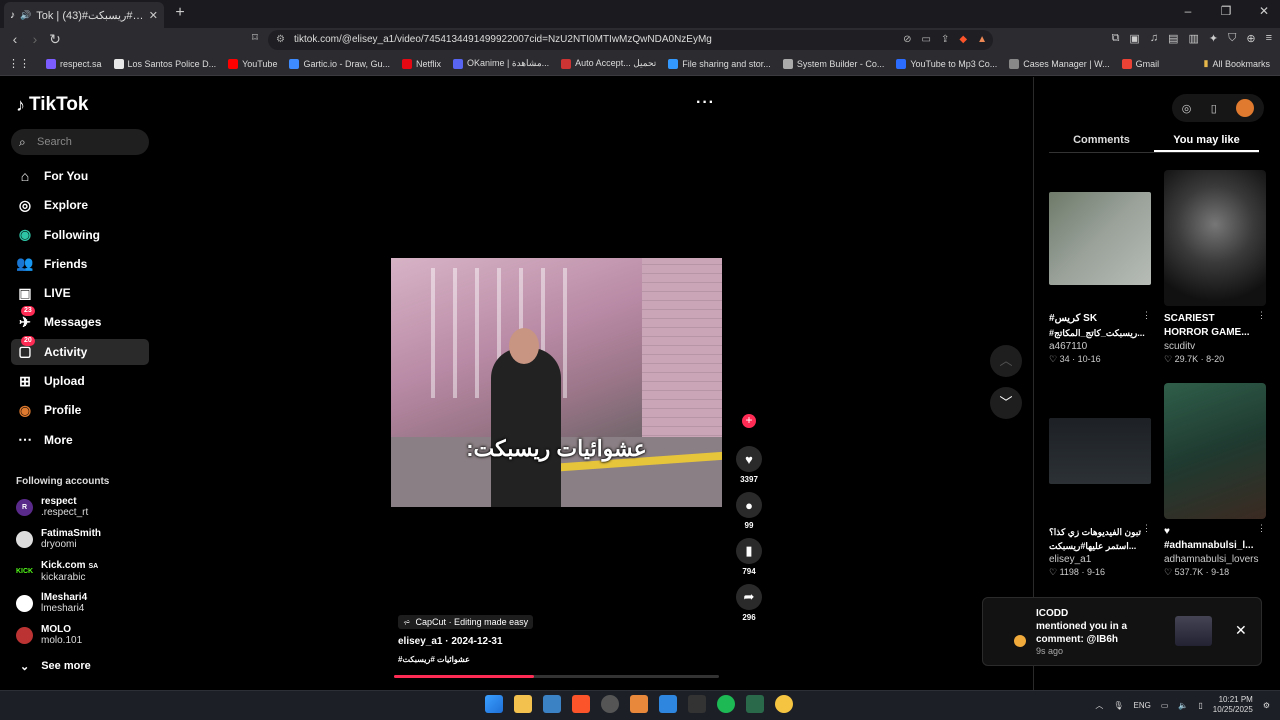  I want to click on reader-icon: ▥, so click(1193, 38).